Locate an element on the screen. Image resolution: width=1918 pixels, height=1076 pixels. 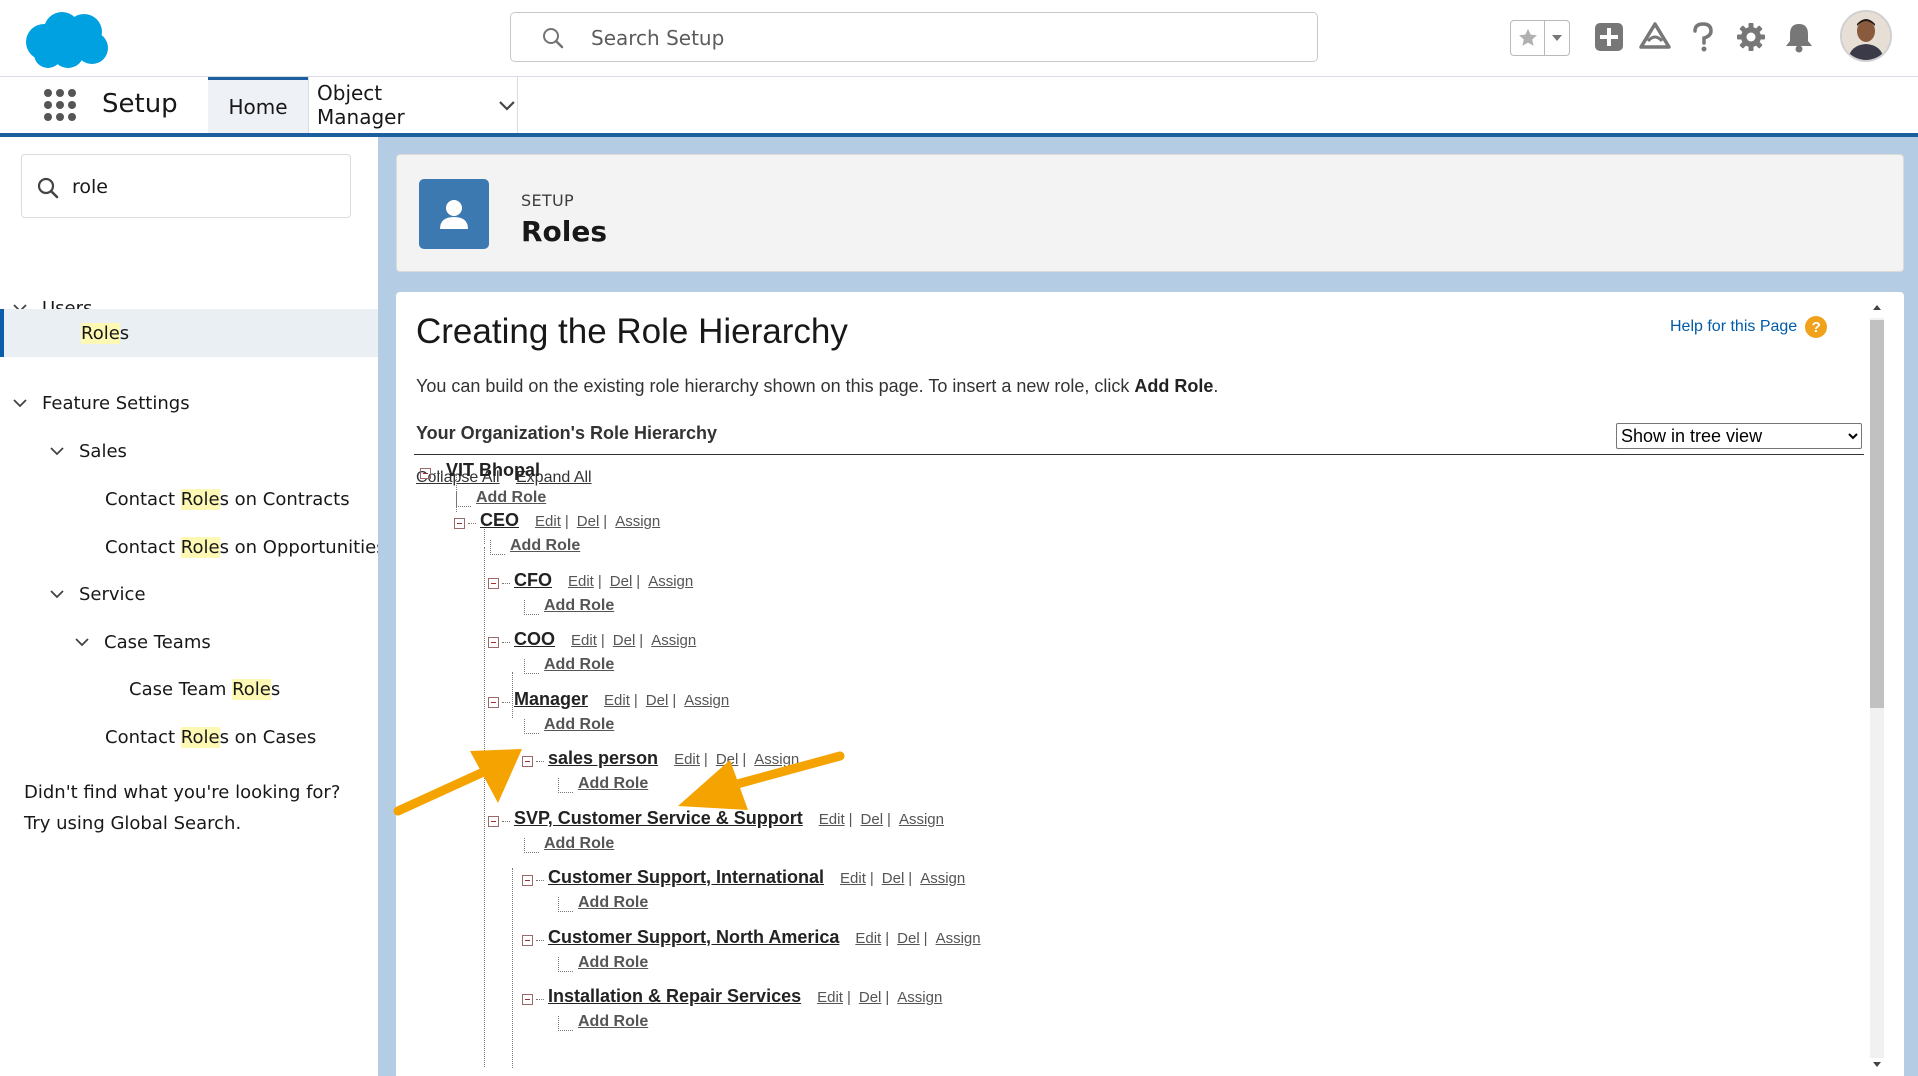
global-actions-plus-icon is located at coordinates (1609, 37).